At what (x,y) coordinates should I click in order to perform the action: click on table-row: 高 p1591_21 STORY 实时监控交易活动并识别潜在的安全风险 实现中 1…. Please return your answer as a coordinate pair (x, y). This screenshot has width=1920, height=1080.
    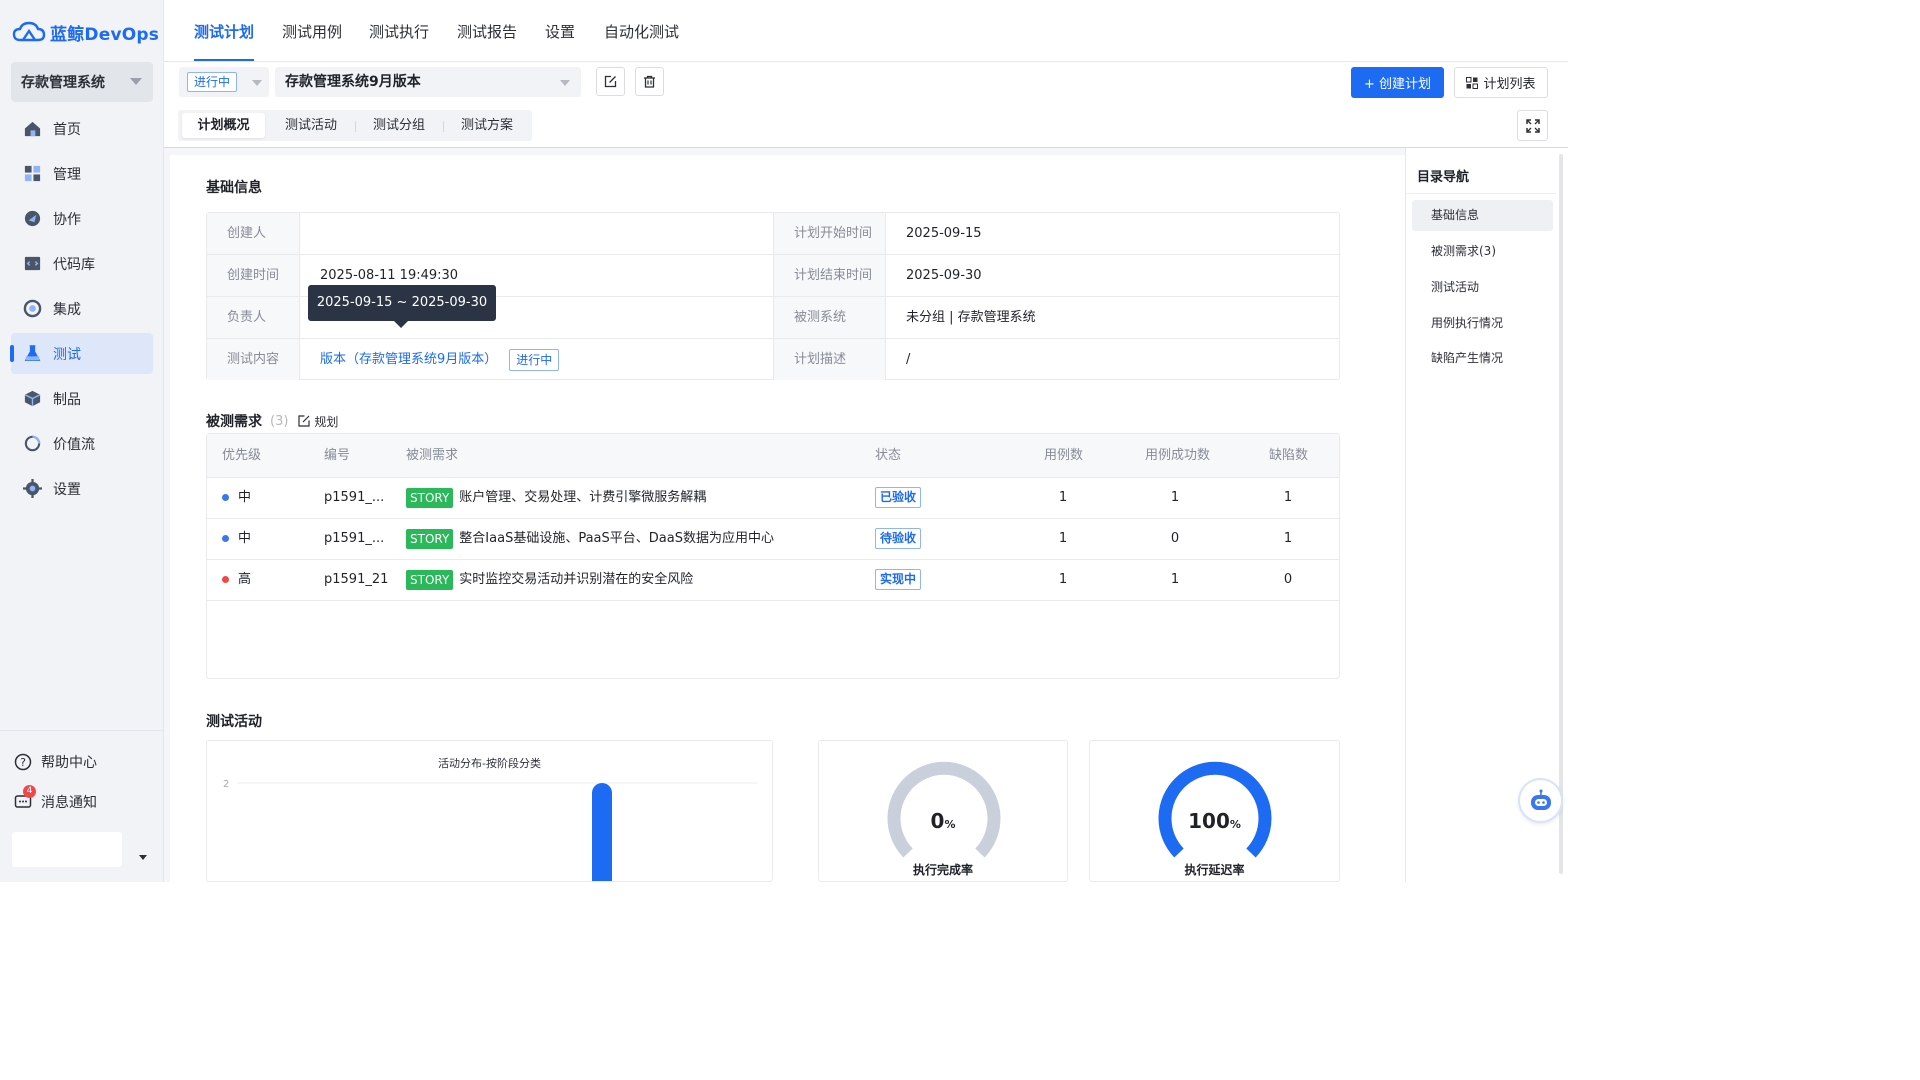
    Looking at the image, I should click on (773, 580).